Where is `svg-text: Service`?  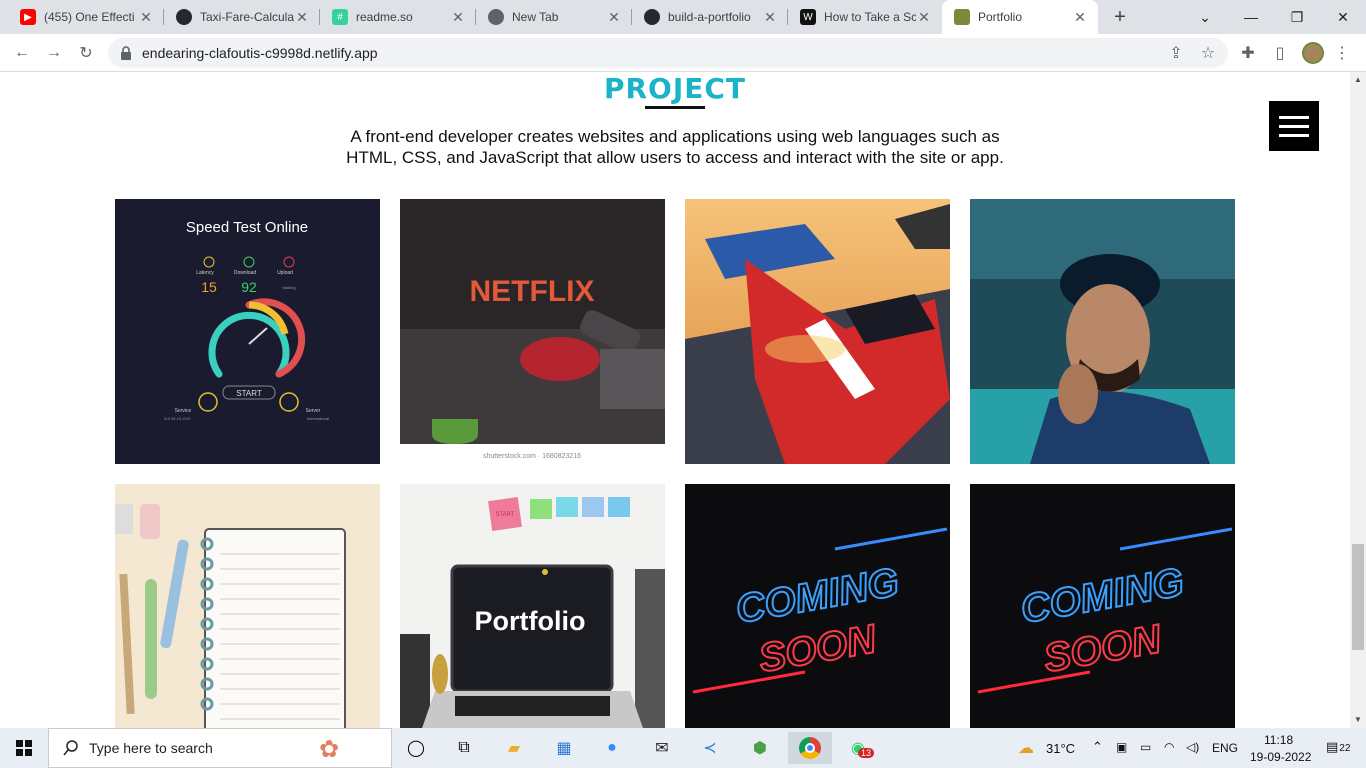
svg-text: Service is located at coordinates (183, 411).